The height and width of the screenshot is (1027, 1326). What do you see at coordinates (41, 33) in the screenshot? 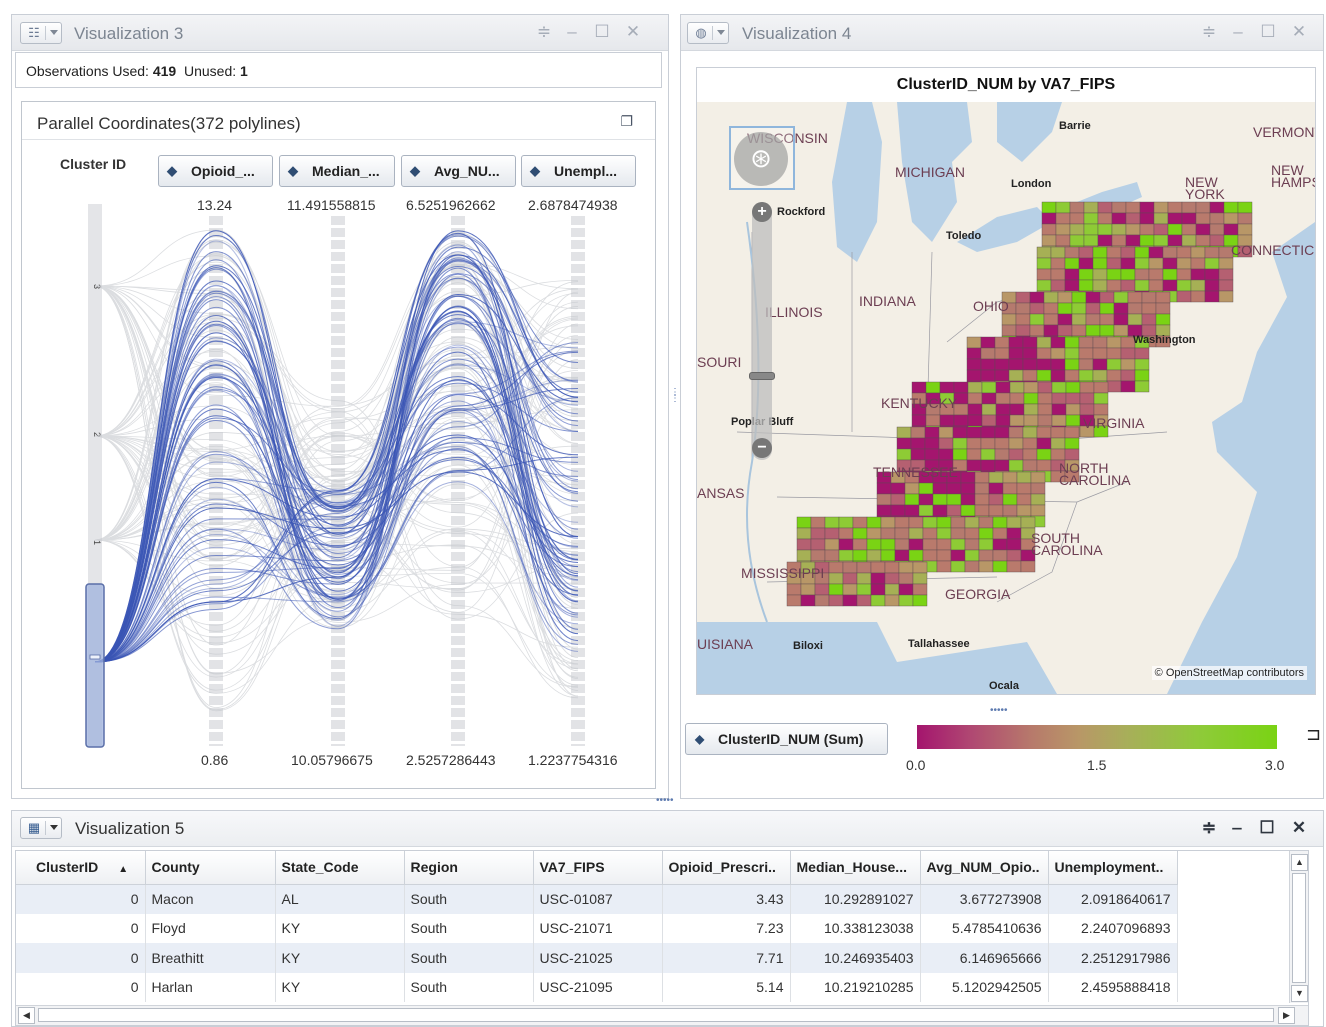
I see `visualization-type-menu: ☷` at bounding box center [41, 33].